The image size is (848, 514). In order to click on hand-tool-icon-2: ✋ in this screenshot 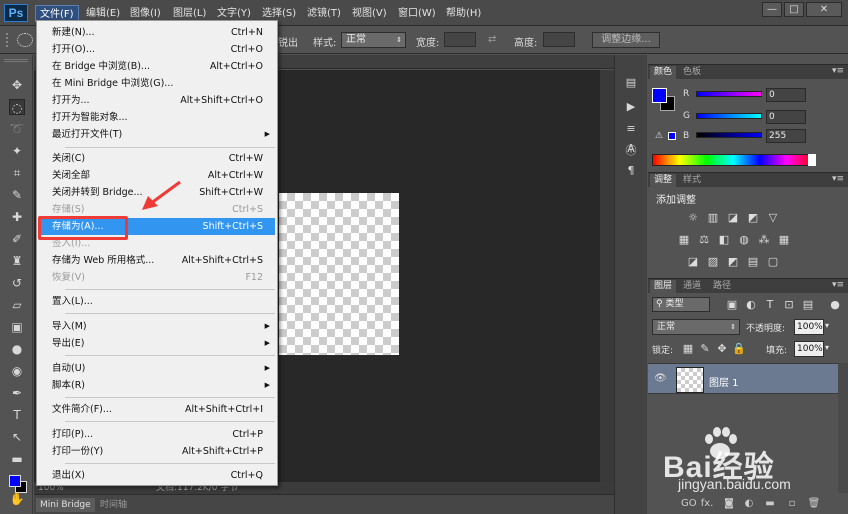, I will do `click(17, 499)`.